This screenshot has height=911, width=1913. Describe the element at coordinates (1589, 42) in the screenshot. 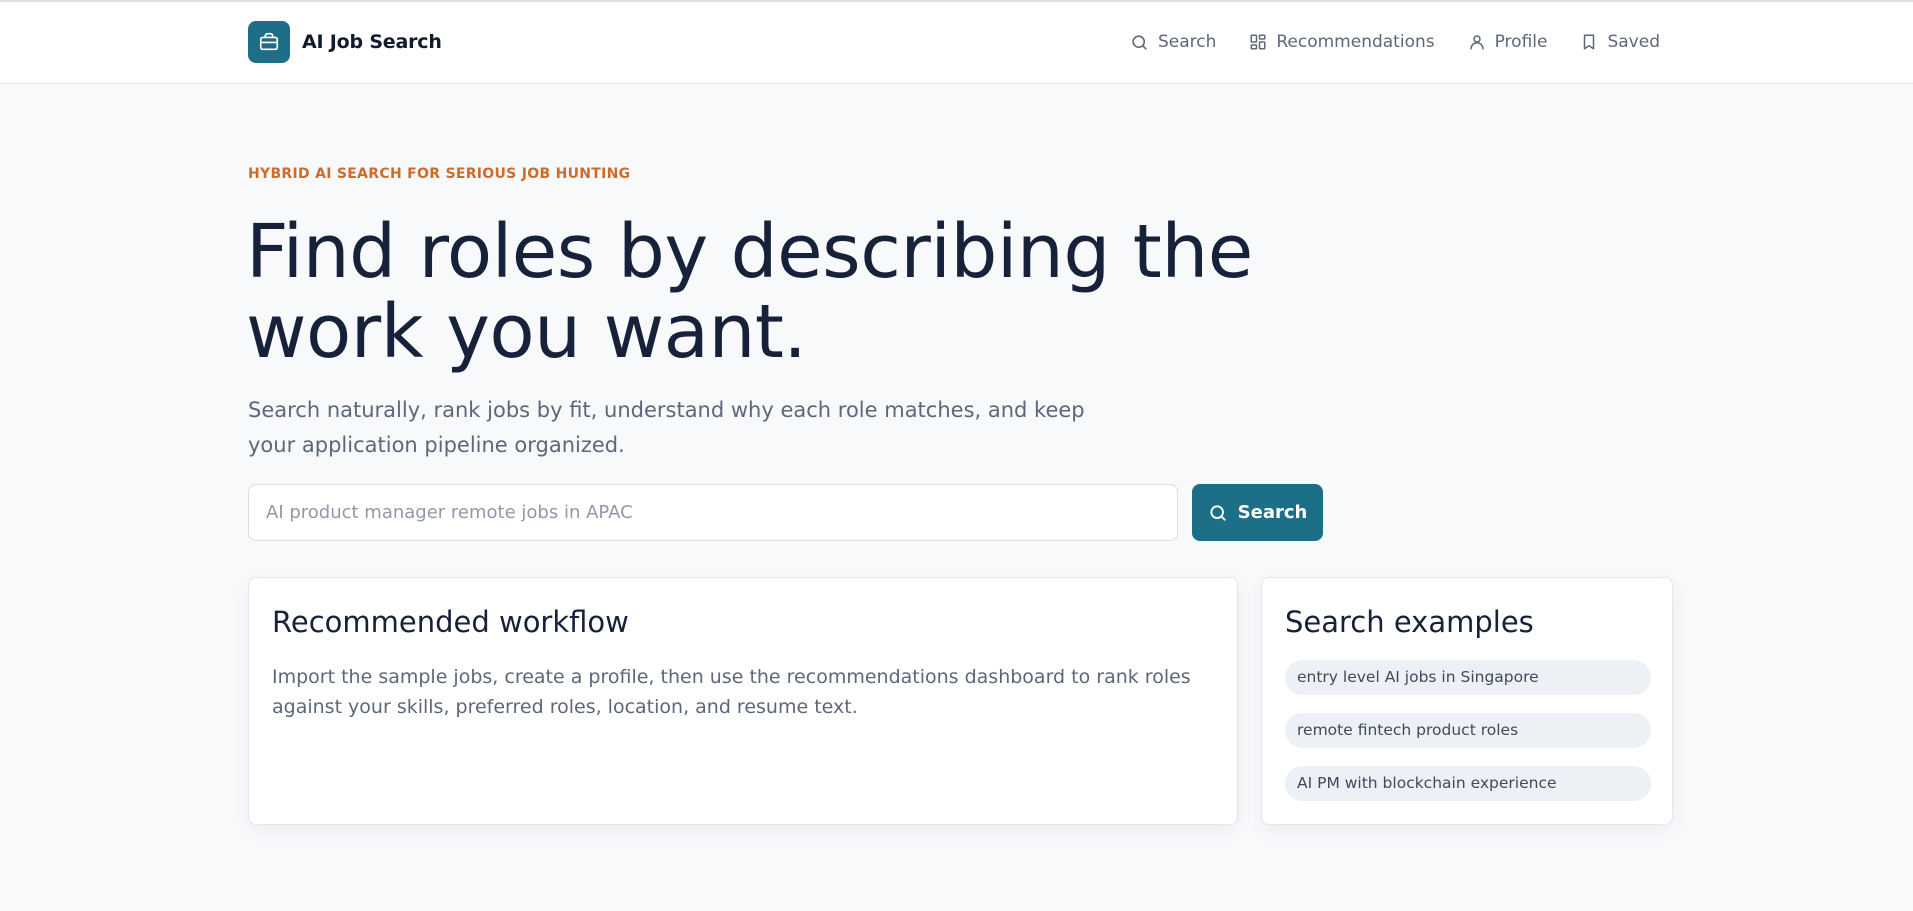

I see `bookmark-icon` at that location.